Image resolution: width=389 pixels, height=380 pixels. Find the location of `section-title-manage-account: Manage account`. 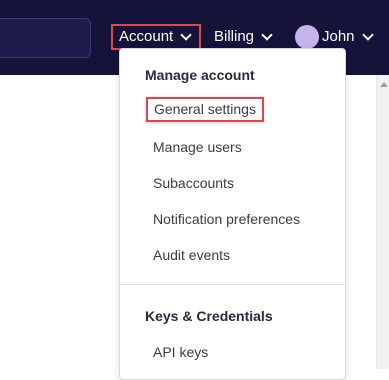

section-title-manage-account: Manage account is located at coordinates (200, 75).